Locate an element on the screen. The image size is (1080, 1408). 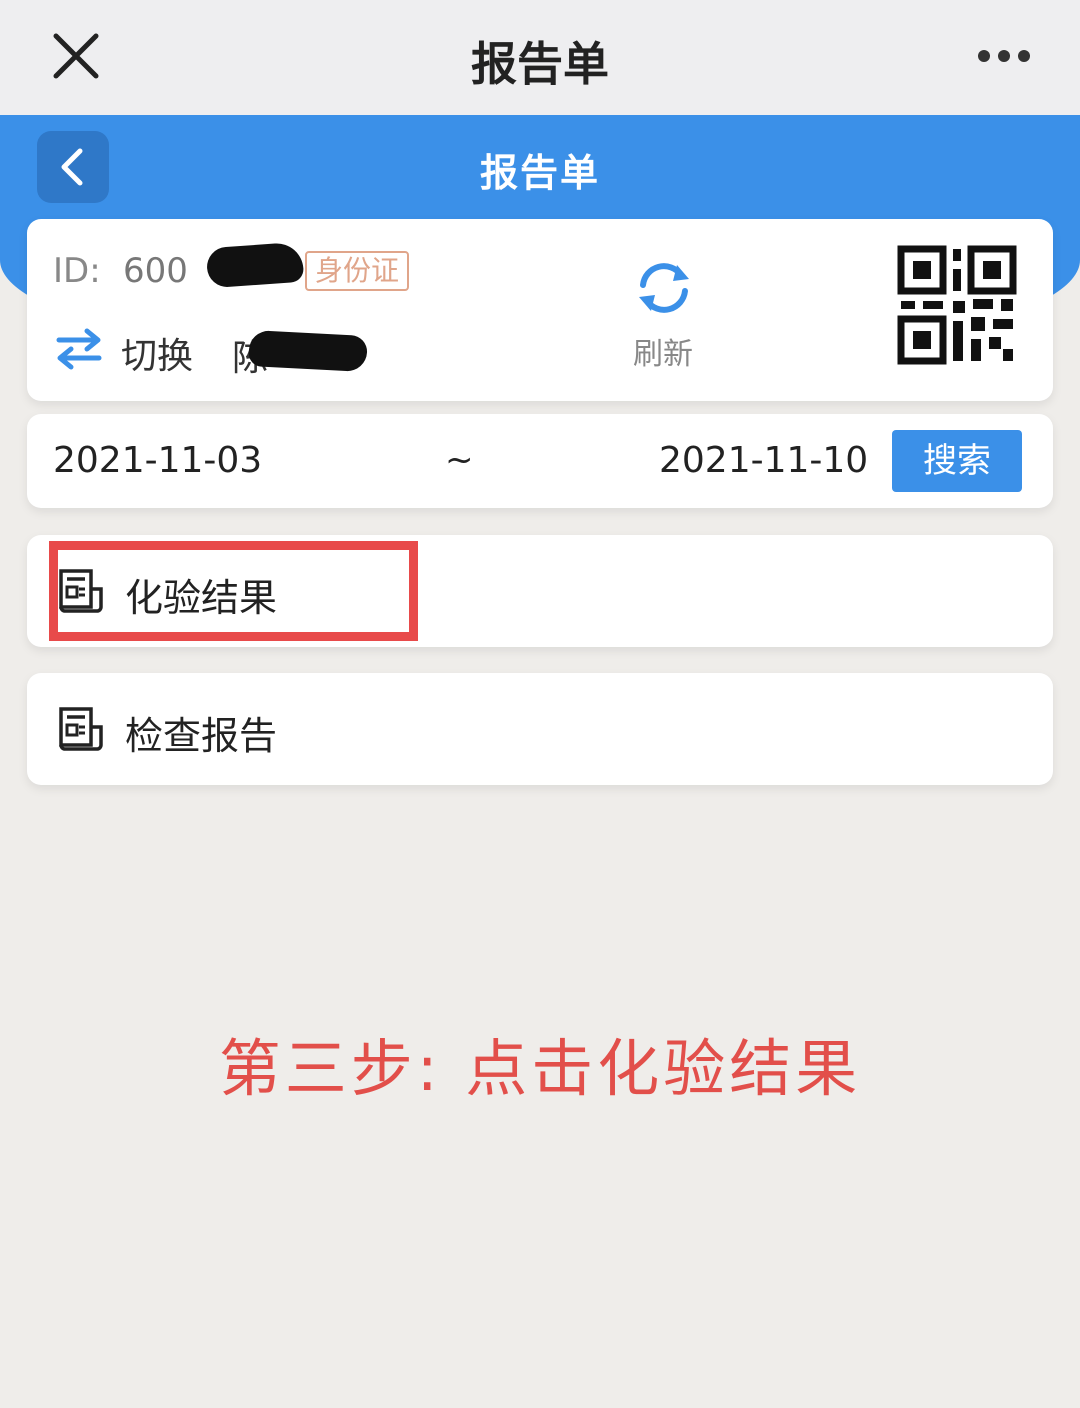
id-label: ID: is located at coordinates (77, 271).